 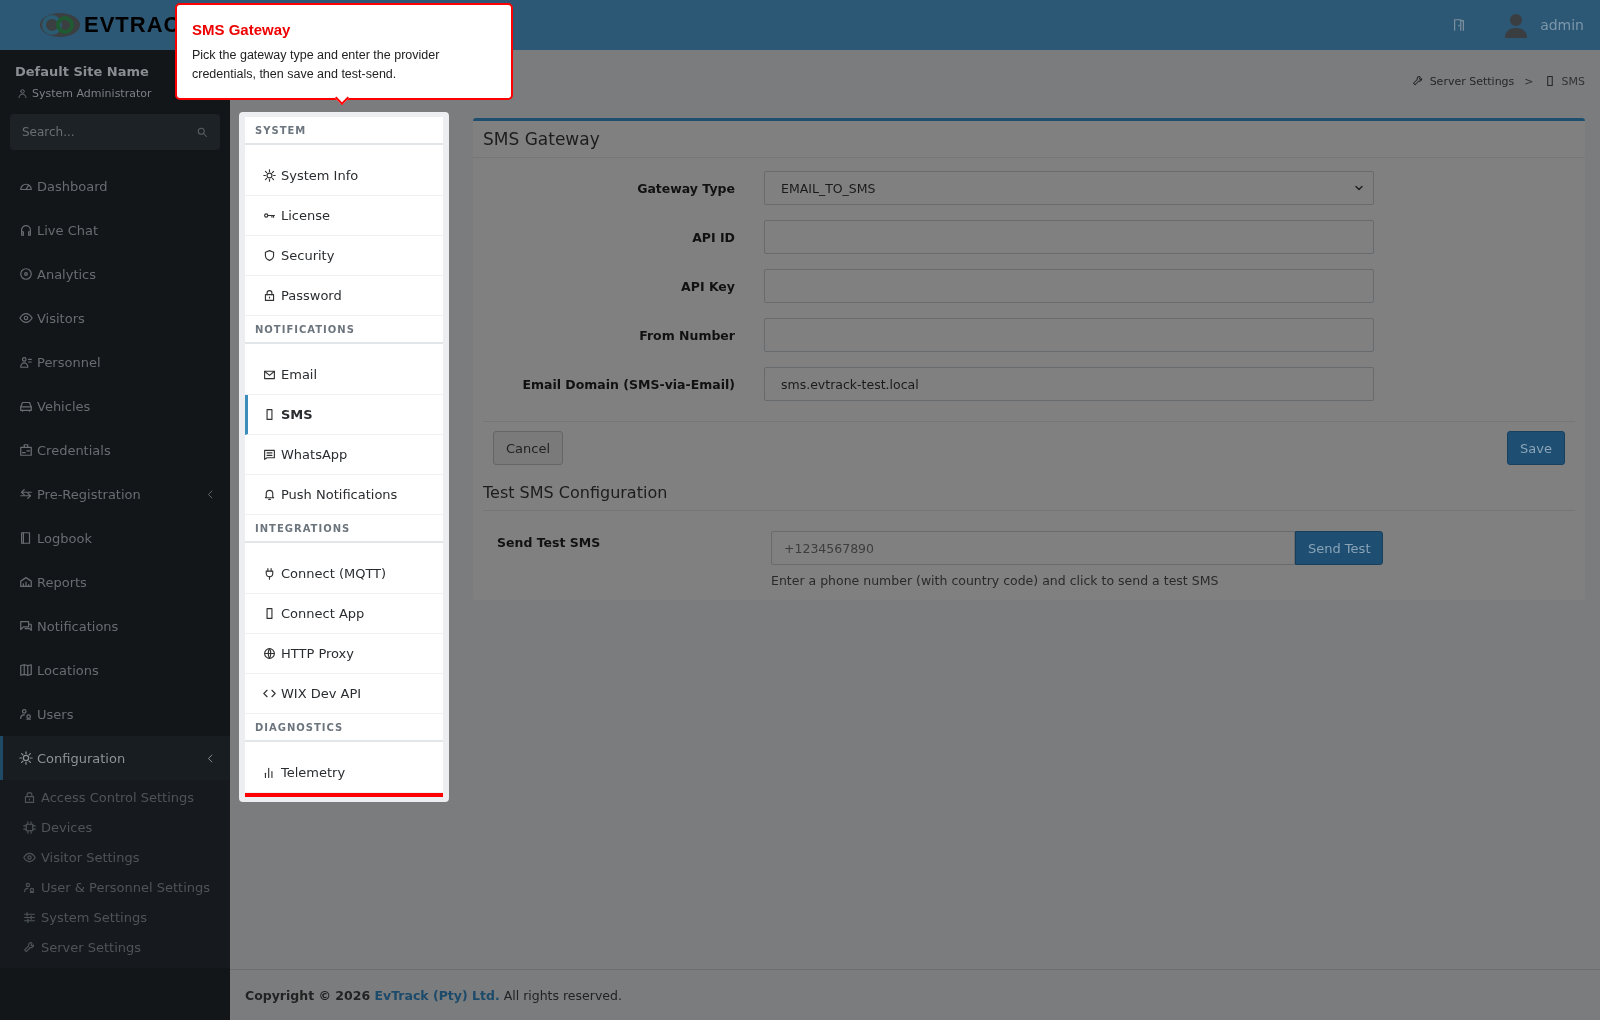 I want to click on user-icon, so click(x=22, y=93).